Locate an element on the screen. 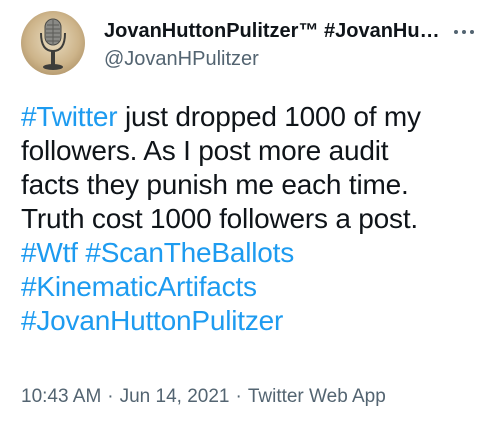 This screenshot has width=500, height=431. hashtag-link: #ScanTheBallots is located at coordinates (189, 252).